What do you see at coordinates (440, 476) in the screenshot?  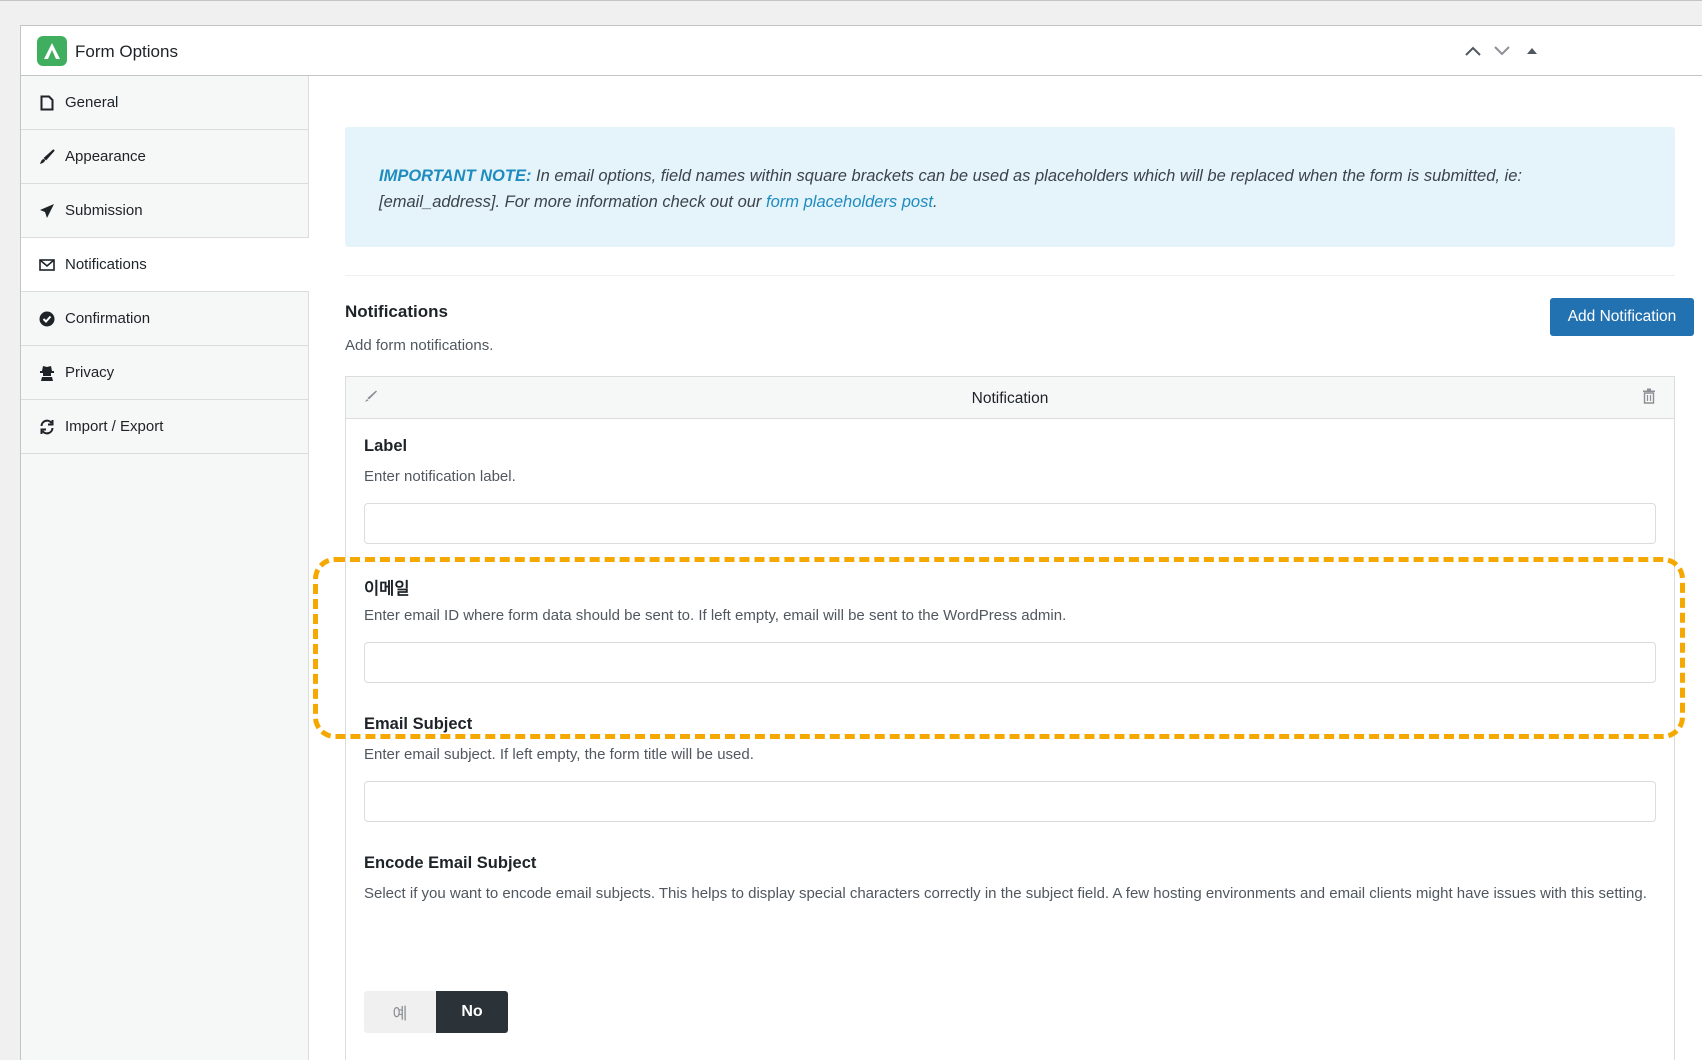 I see `label-field-description: Enter notification label.` at bounding box center [440, 476].